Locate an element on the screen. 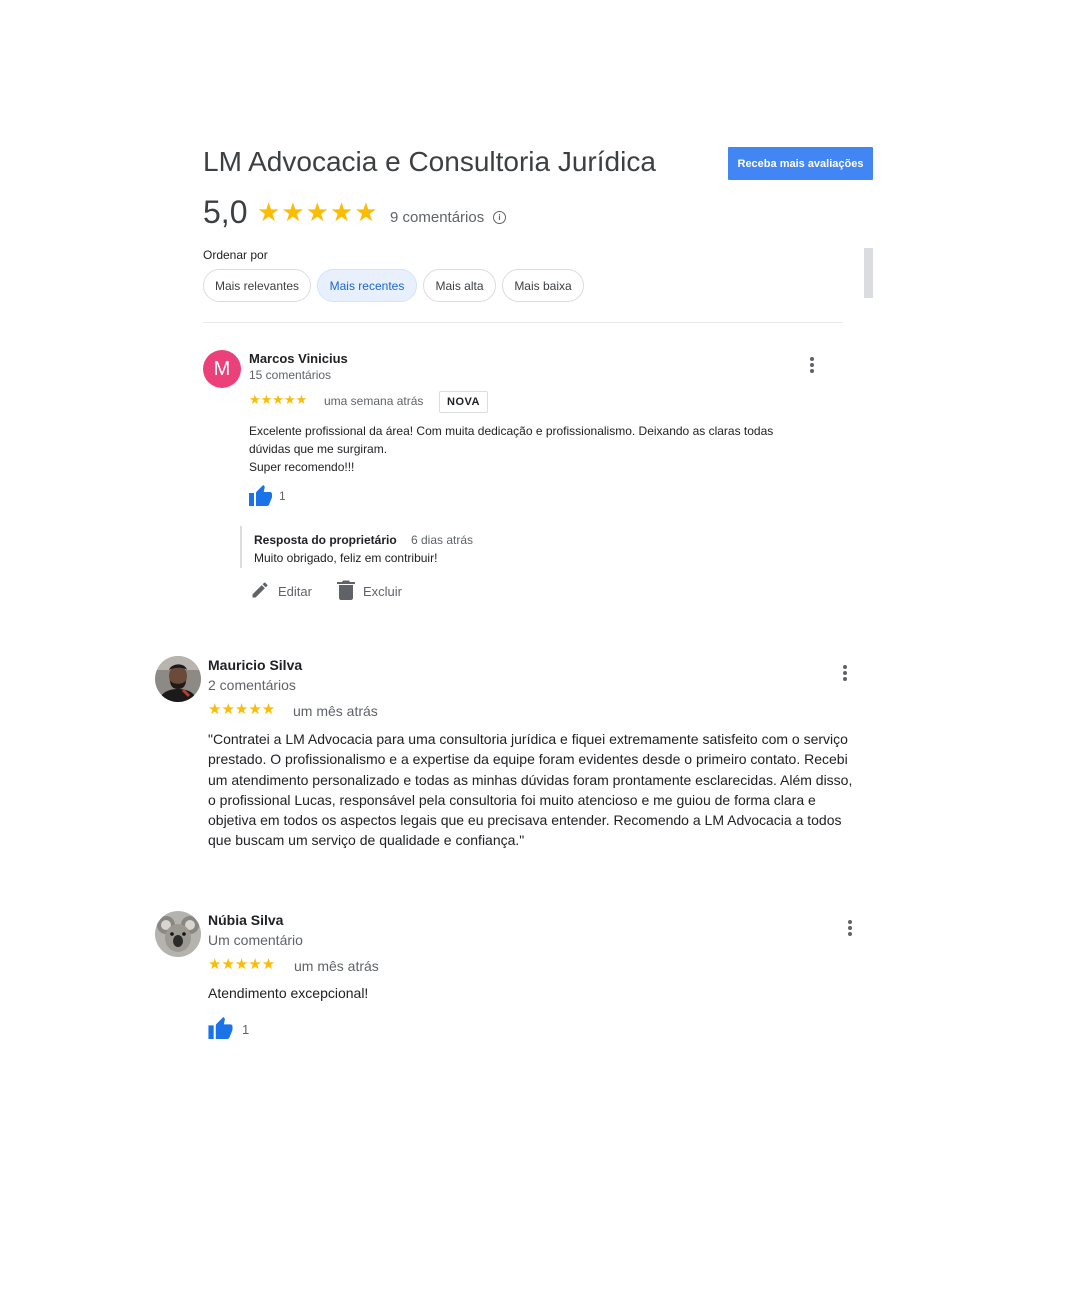 The height and width of the screenshot is (1302, 1080). edit-label: Editar is located at coordinates (295, 591).